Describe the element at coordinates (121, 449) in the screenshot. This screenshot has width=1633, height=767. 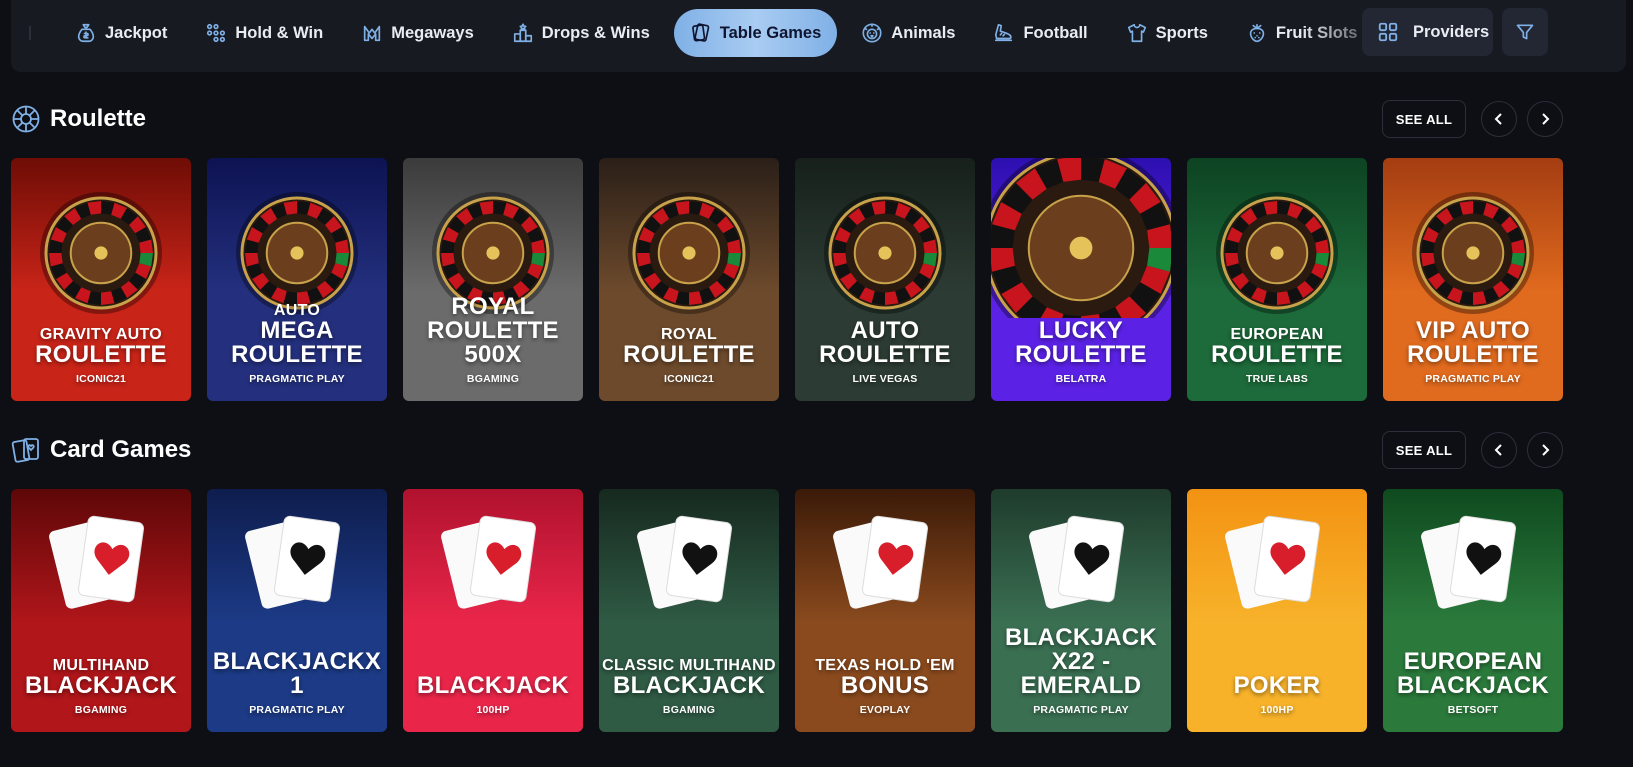
I see `section-title: Card Games` at that location.